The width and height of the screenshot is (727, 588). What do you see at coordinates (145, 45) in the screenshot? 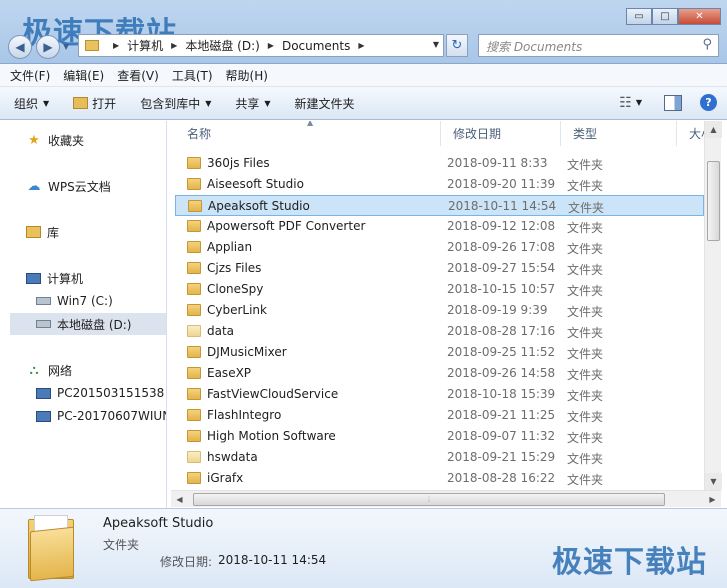
I see `breadcrumb-computer: 计算机` at bounding box center [145, 45].